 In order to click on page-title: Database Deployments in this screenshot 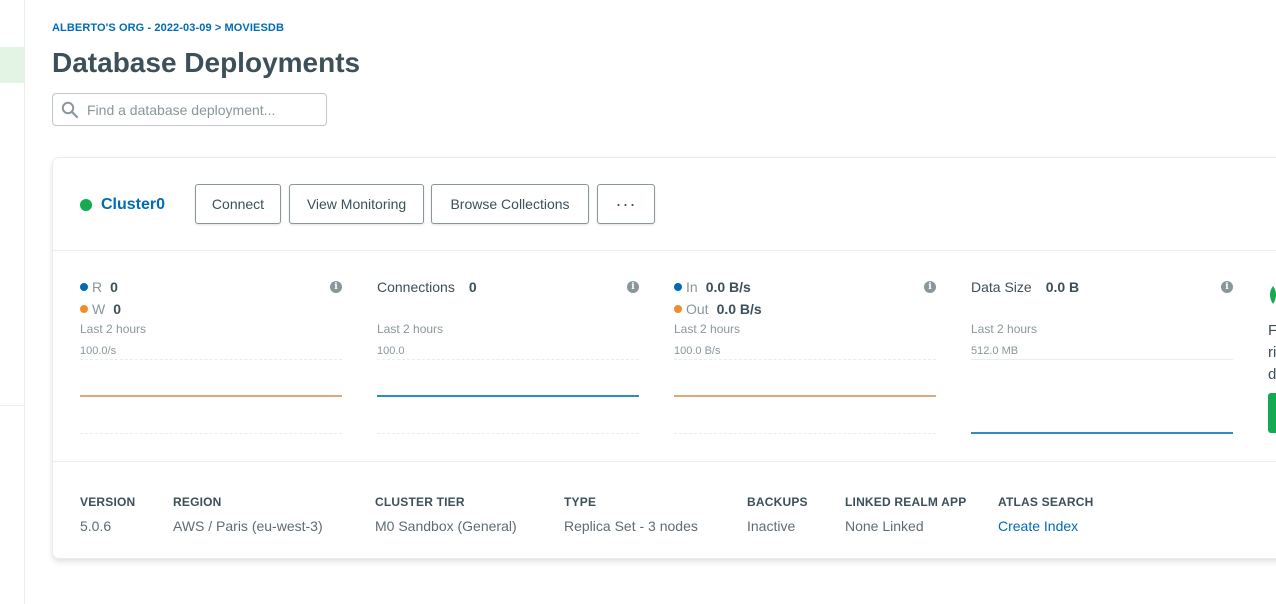, I will do `click(206, 62)`.